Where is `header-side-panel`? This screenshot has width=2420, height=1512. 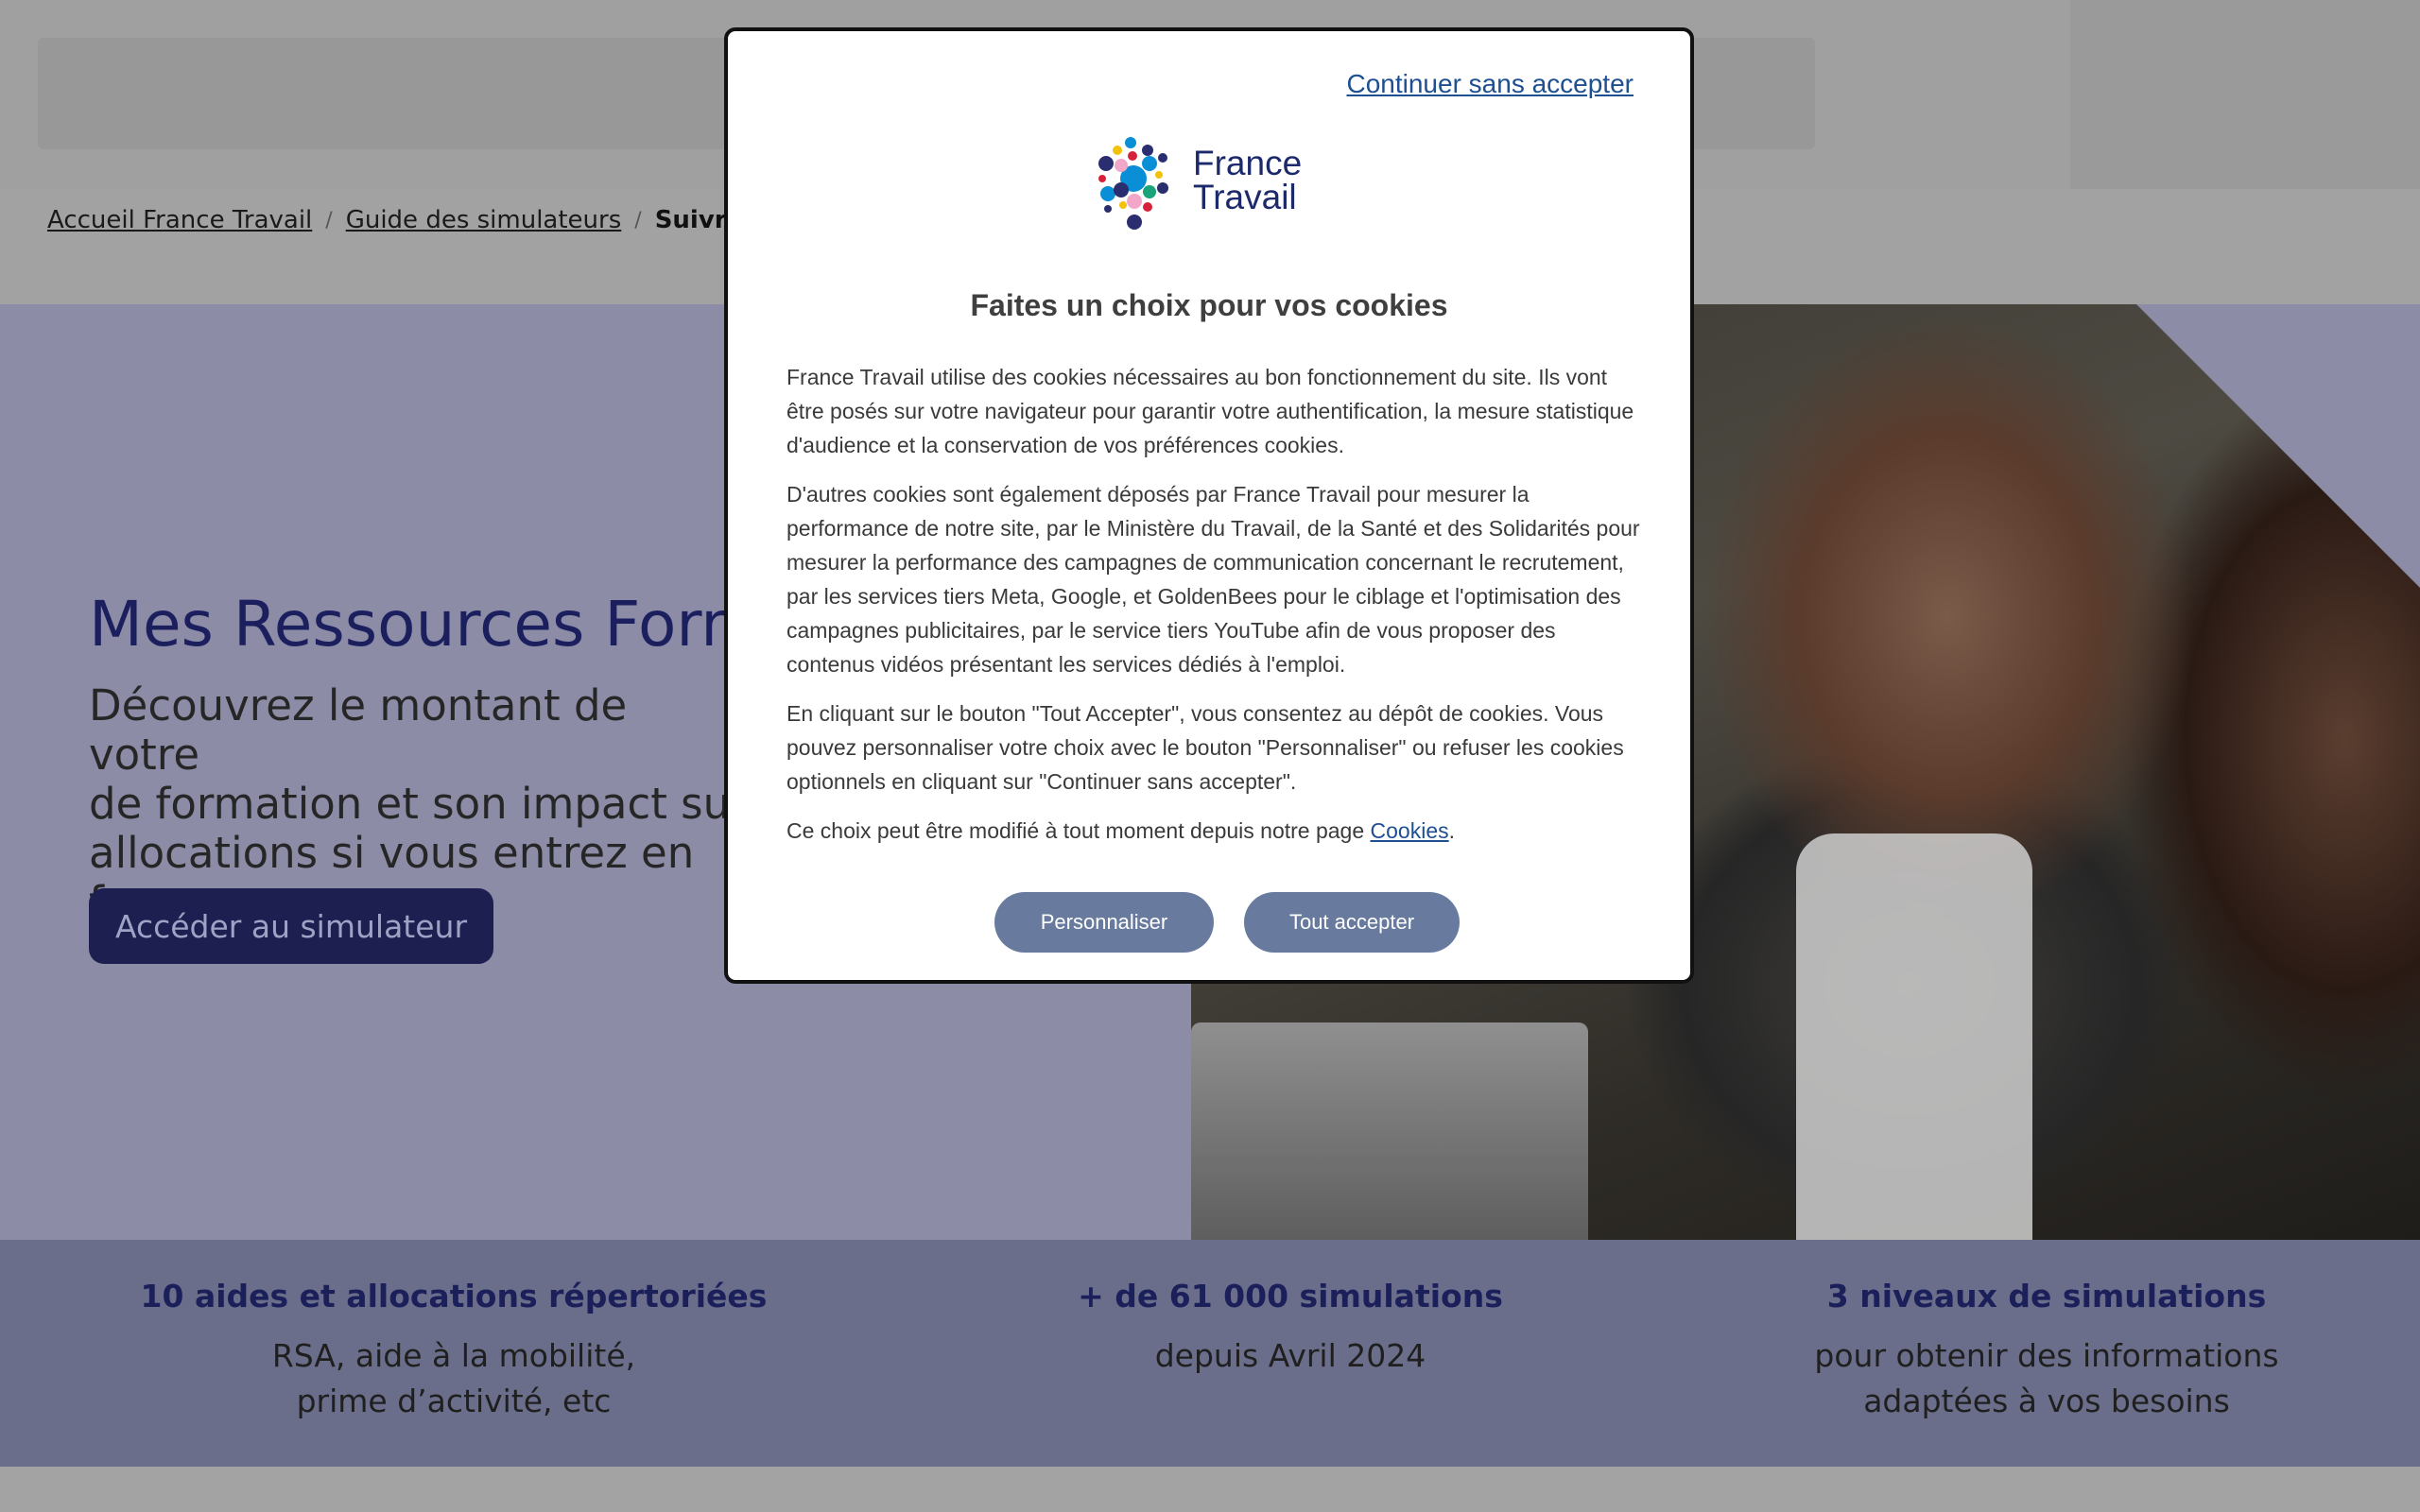
header-side-panel is located at coordinates (2245, 94).